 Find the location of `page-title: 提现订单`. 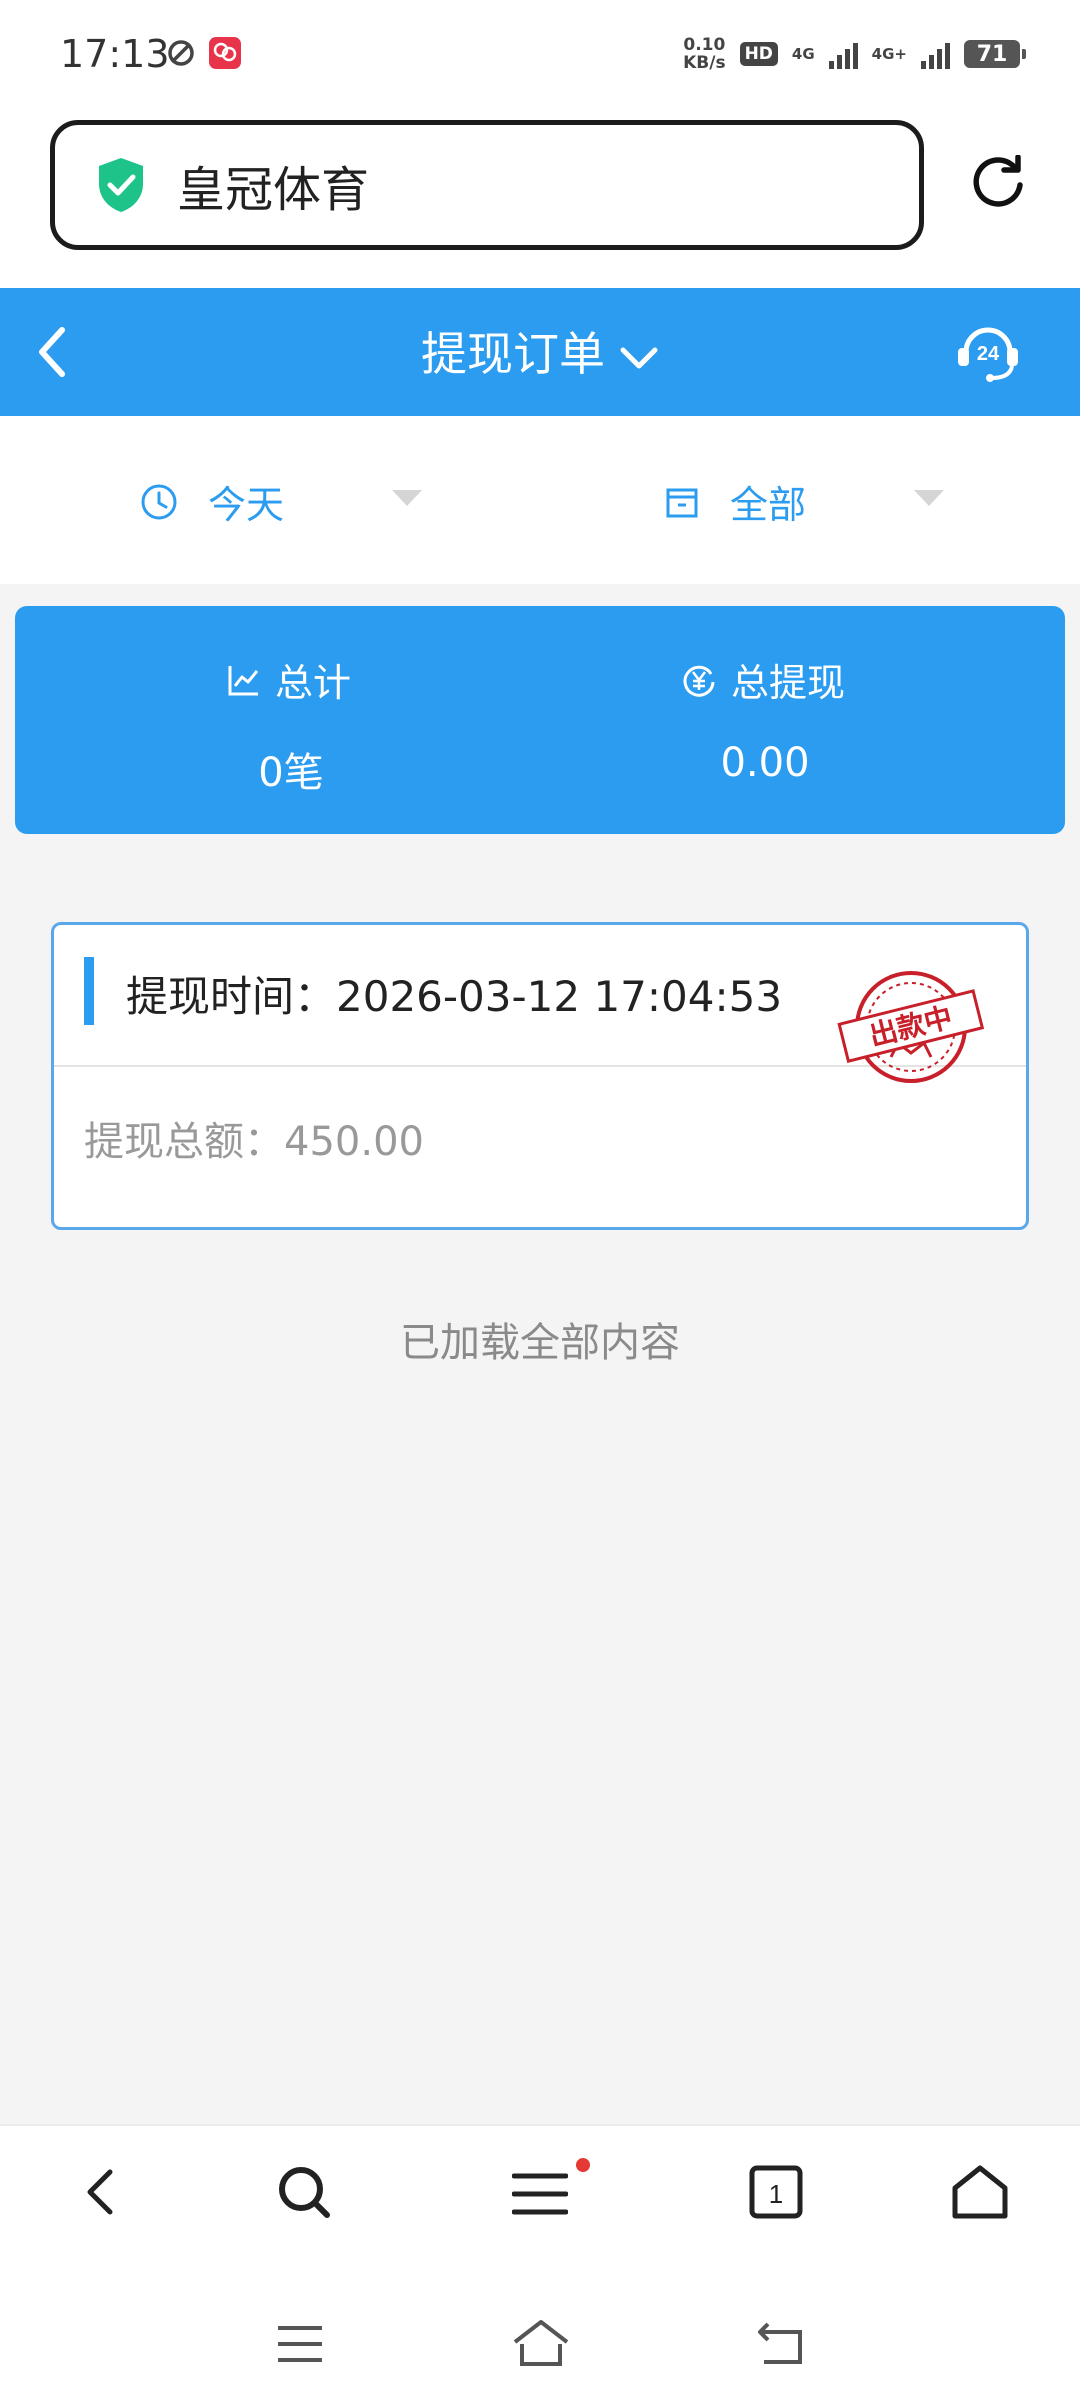

page-title: 提现订单 is located at coordinates (513, 354).